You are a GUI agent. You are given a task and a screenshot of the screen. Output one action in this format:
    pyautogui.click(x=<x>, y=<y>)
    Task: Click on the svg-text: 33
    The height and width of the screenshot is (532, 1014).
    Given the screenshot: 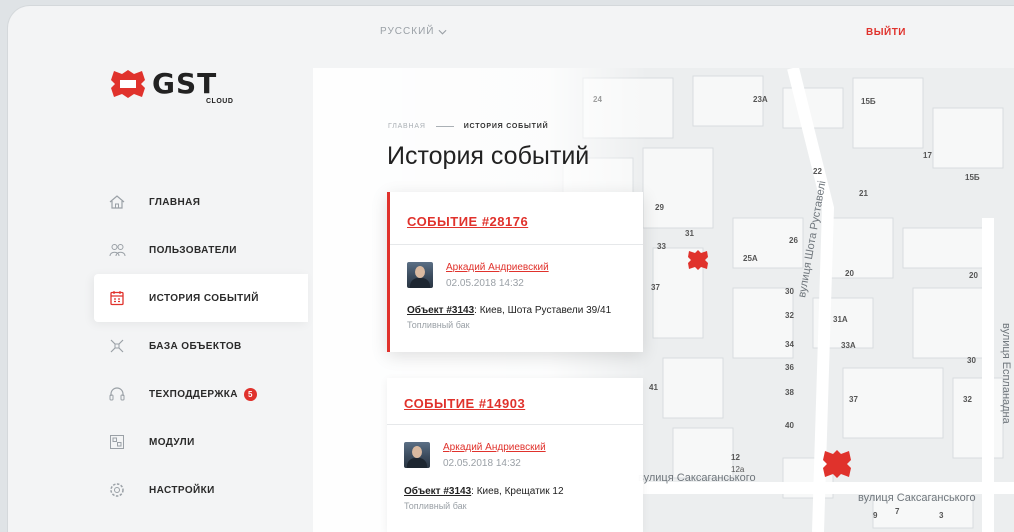 What is the action you would take?
    pyautogui.click(x=661, y=246)
    